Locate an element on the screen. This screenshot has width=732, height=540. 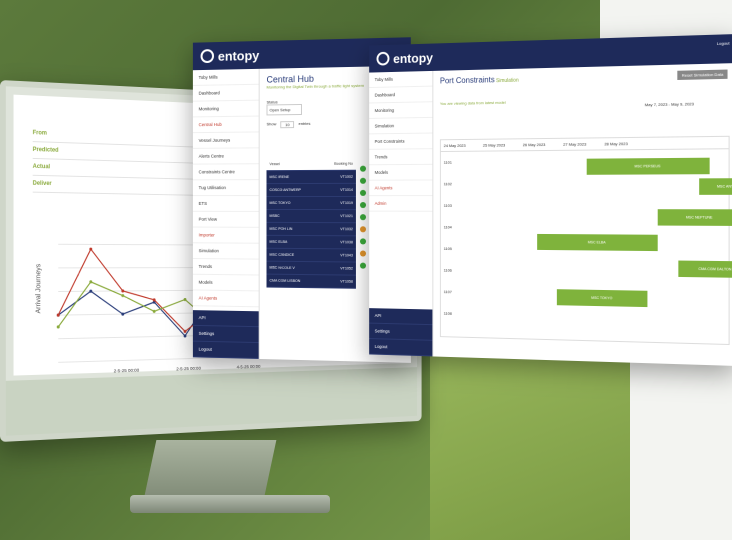
sidebar-item: Admin is located at coordinates (401, 204).